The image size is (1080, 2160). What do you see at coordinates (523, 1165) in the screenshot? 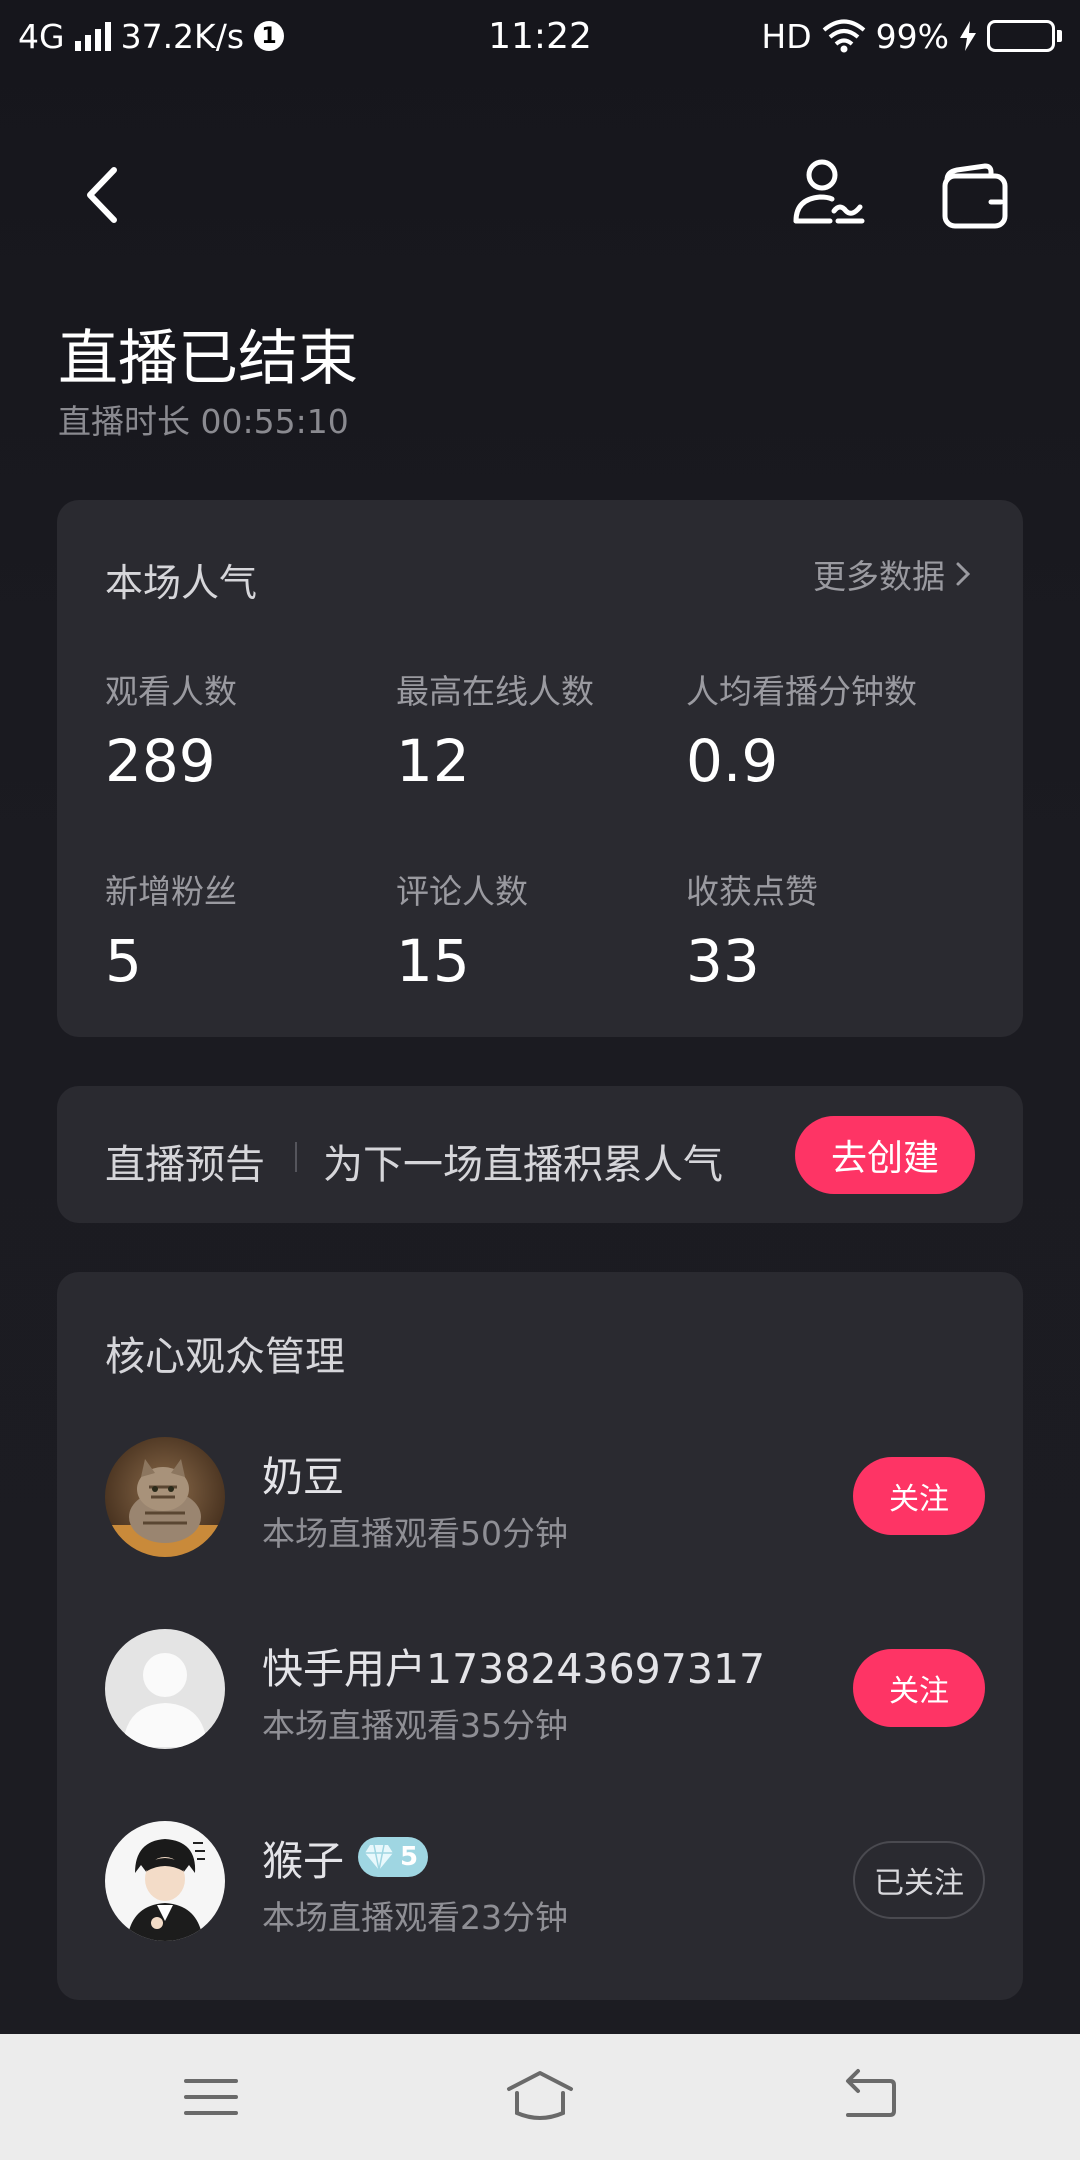
I see `preview-description: 为下一场直播积累人气` at bounding box center [523, 1165].